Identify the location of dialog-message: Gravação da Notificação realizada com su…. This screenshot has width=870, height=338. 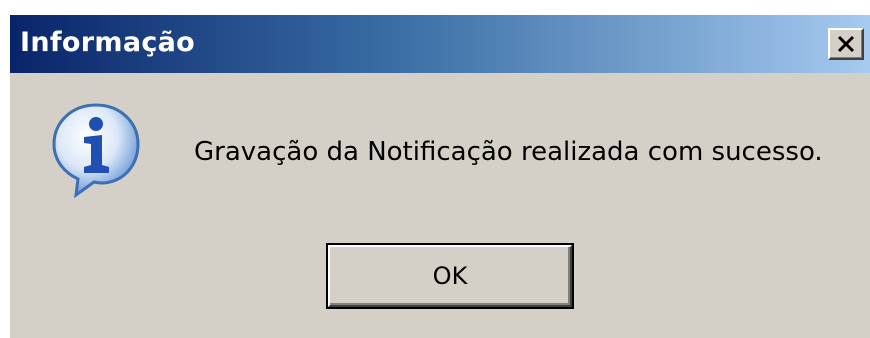
(508, 152).